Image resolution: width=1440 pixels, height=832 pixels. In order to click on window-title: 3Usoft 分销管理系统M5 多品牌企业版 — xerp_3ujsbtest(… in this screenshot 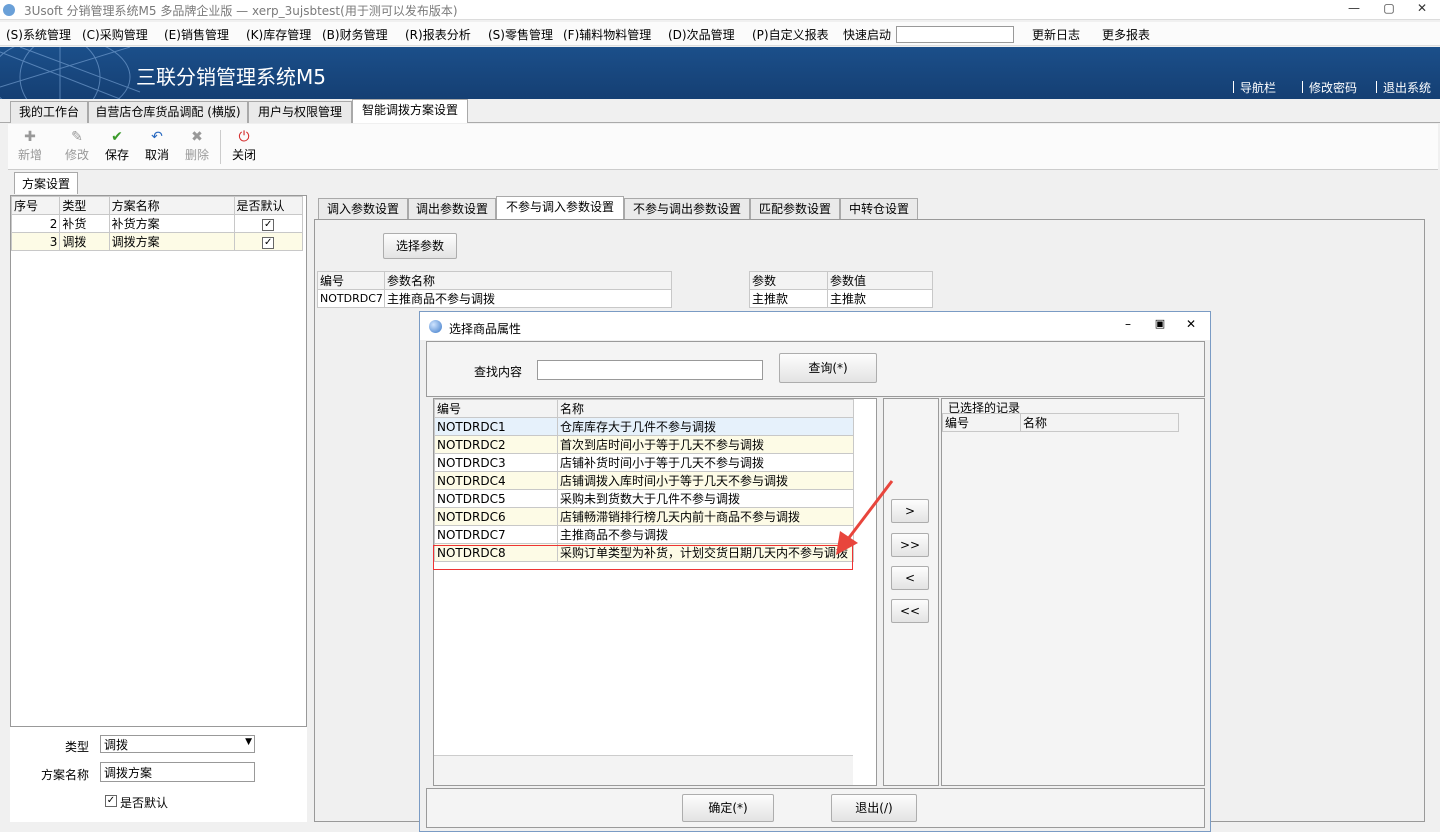, I will do `click(241, 11)`.